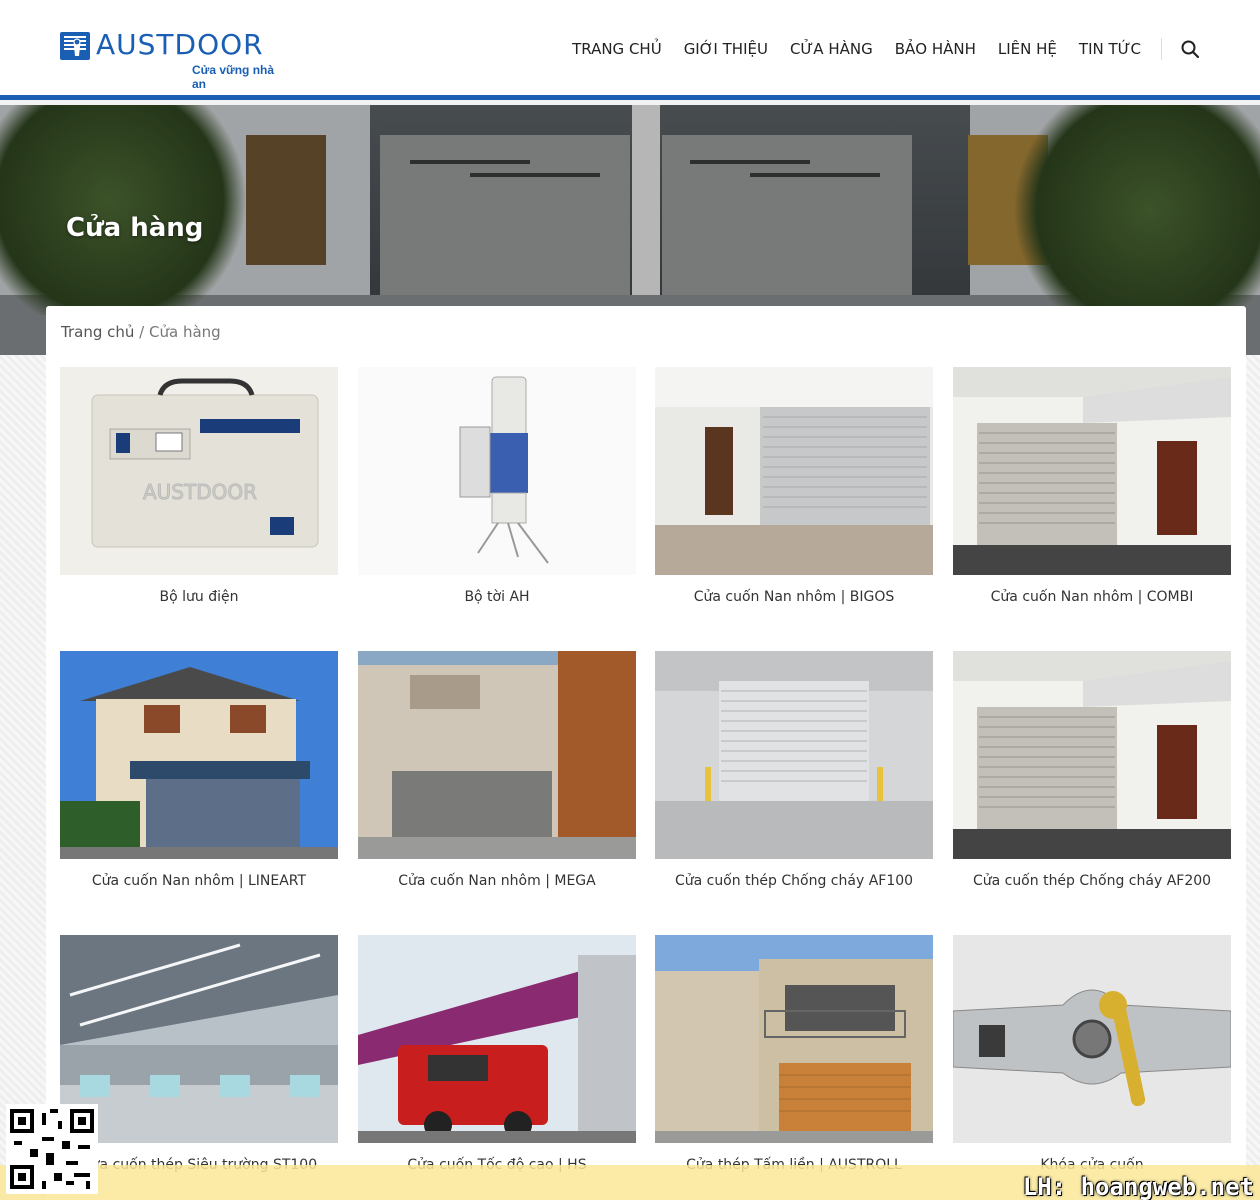 The image size is (1260, 1200). Describe the element at coordinates (1253, 760) in the screenshot. I see `page-background-right` at that location.